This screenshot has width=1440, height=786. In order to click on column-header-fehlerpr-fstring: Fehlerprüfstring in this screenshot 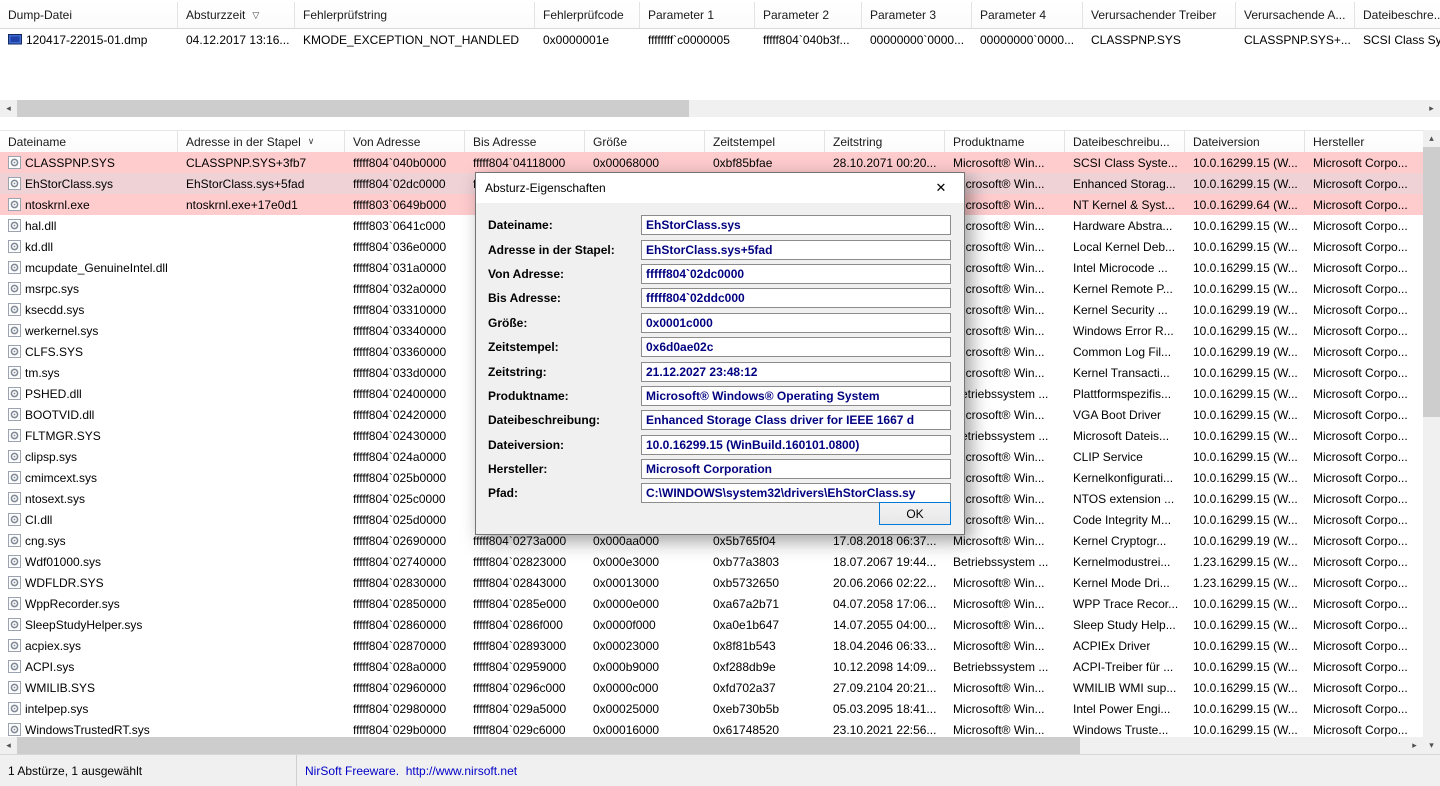, I will do `click(415, 15)`.